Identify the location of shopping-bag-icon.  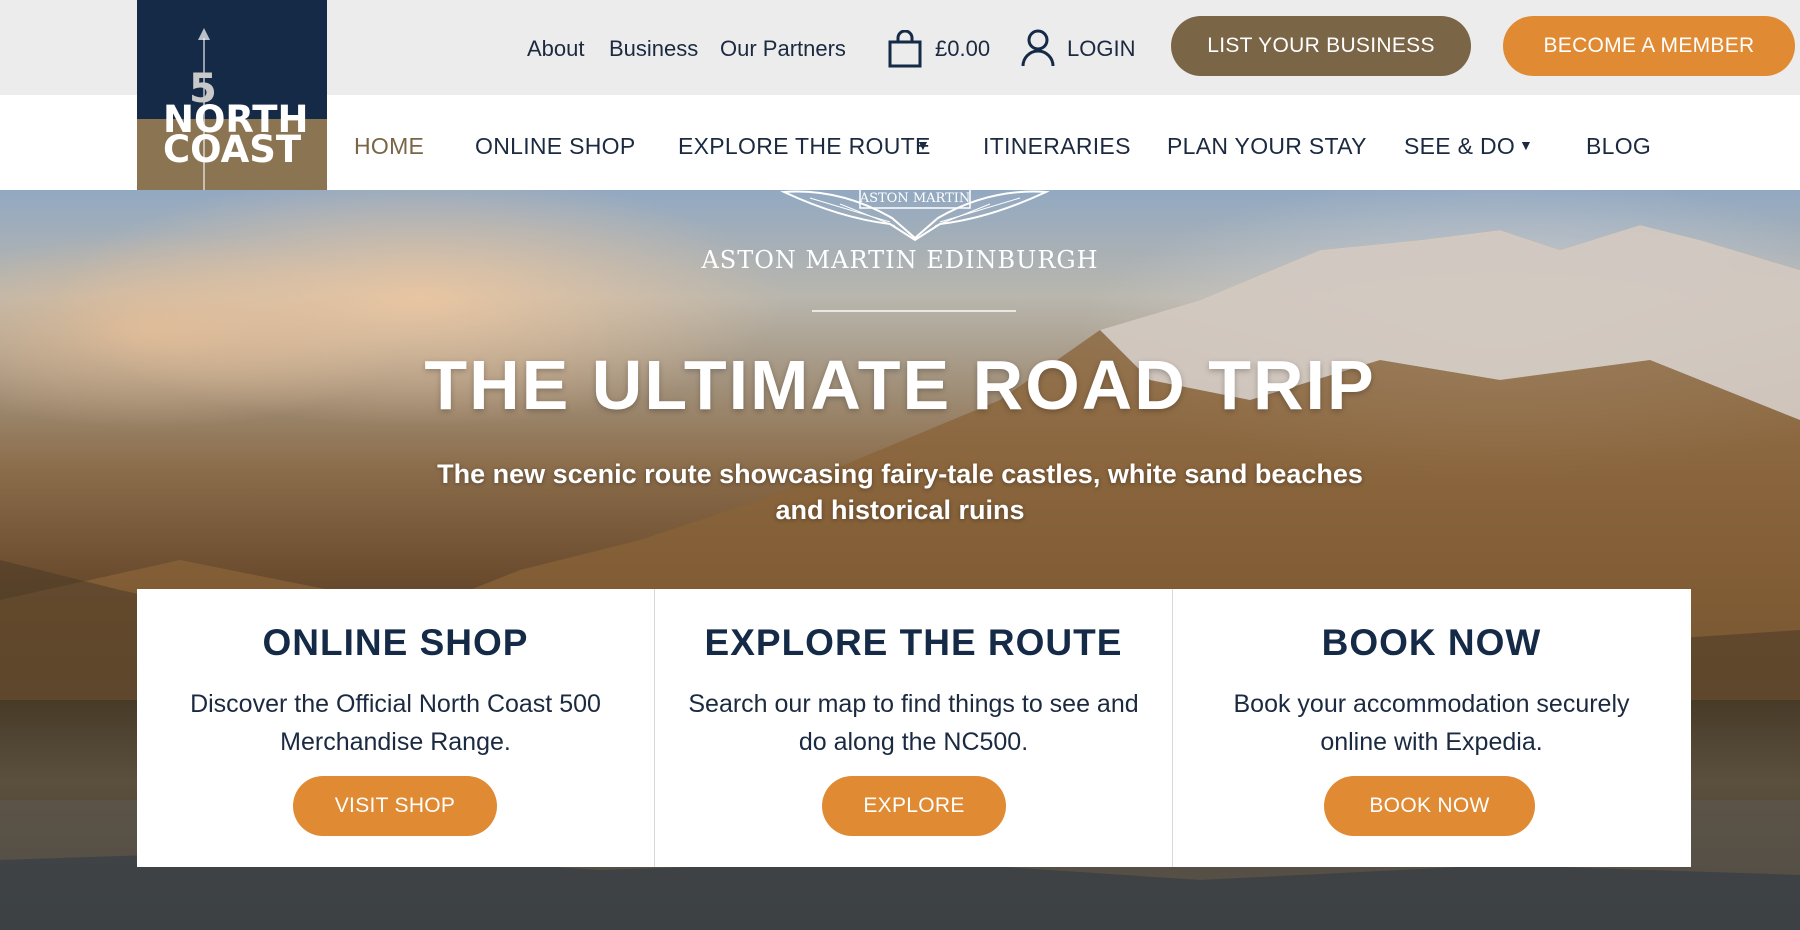
(905, 49).